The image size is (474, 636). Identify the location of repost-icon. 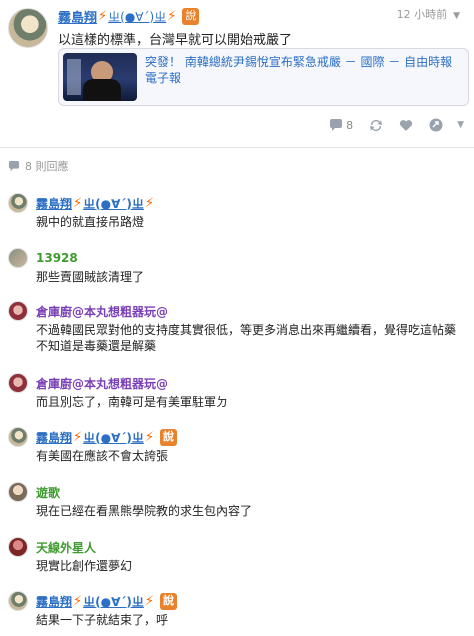
(376, 125).